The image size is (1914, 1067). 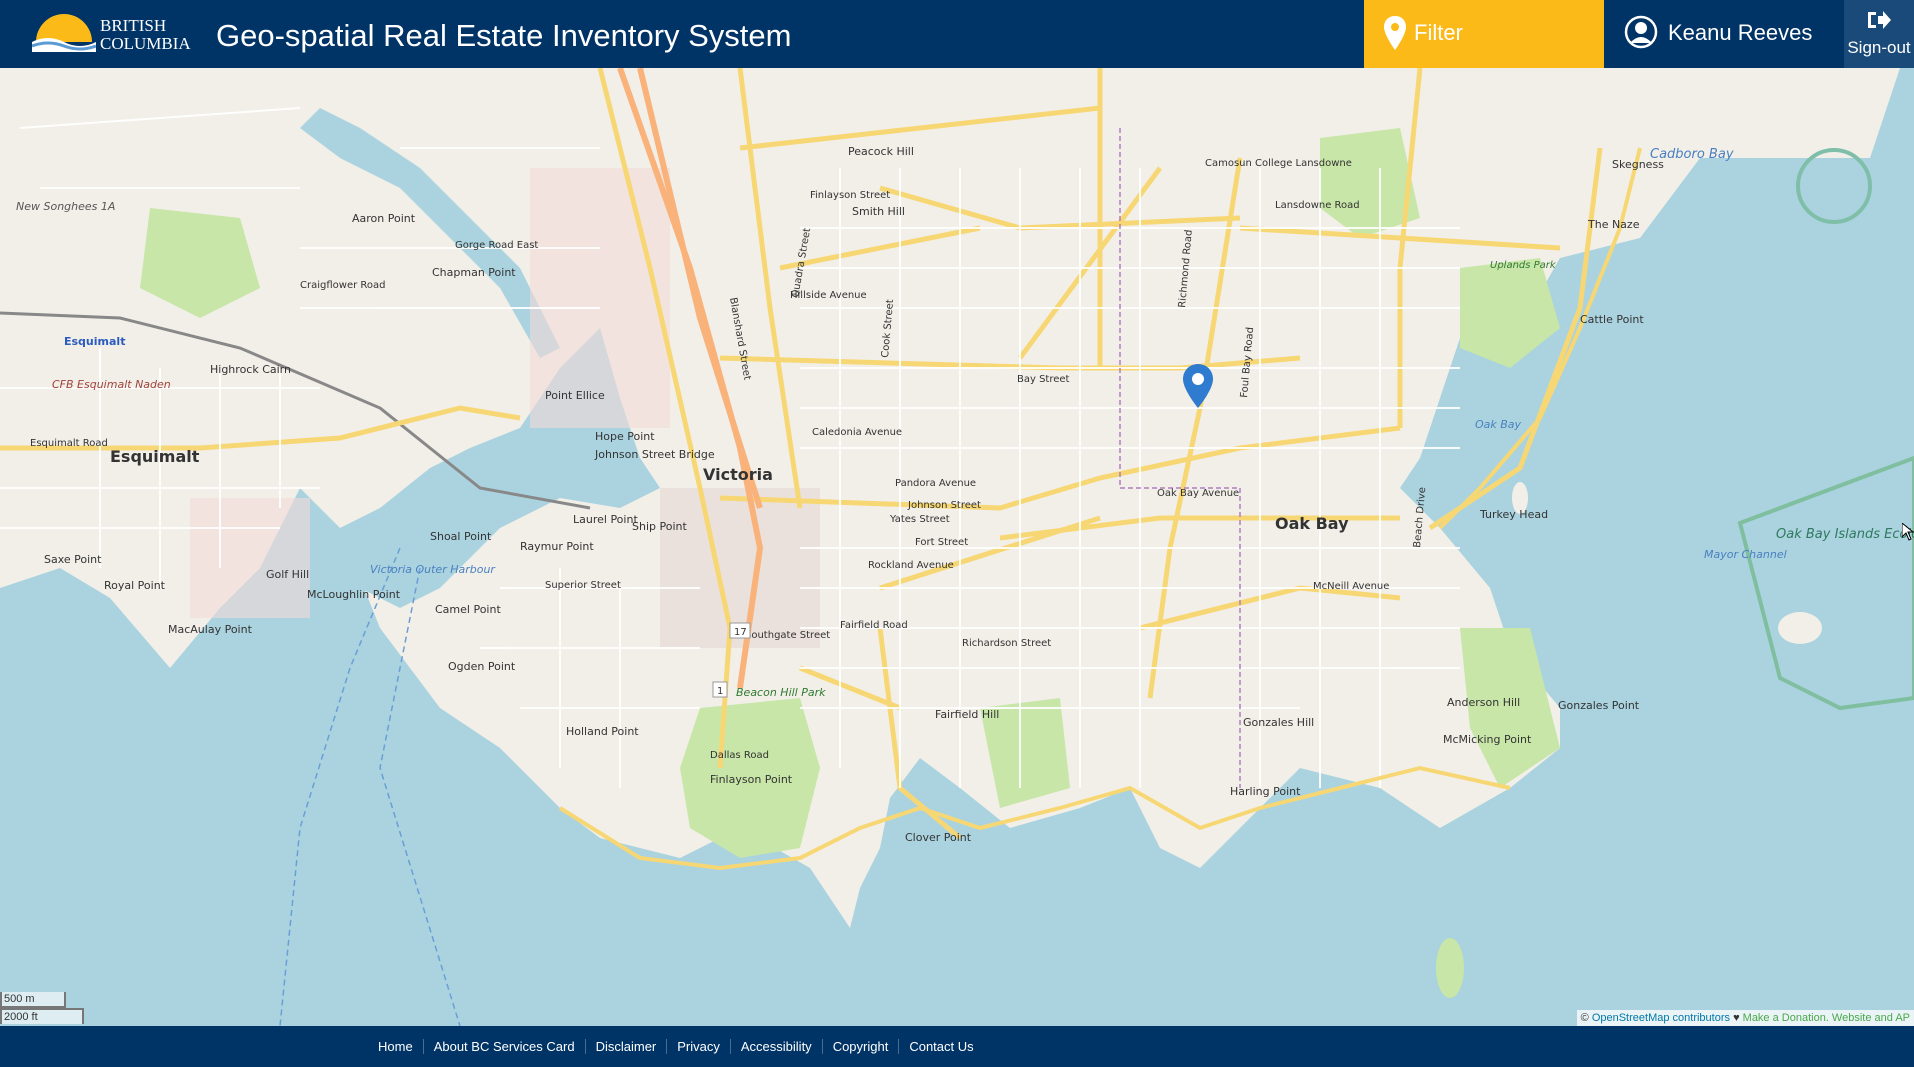 What do you see at coordinates (698, 1046) in the screenshot?
I see `footer-link-privacy: Privacy` at bounding box center [698, 1046].